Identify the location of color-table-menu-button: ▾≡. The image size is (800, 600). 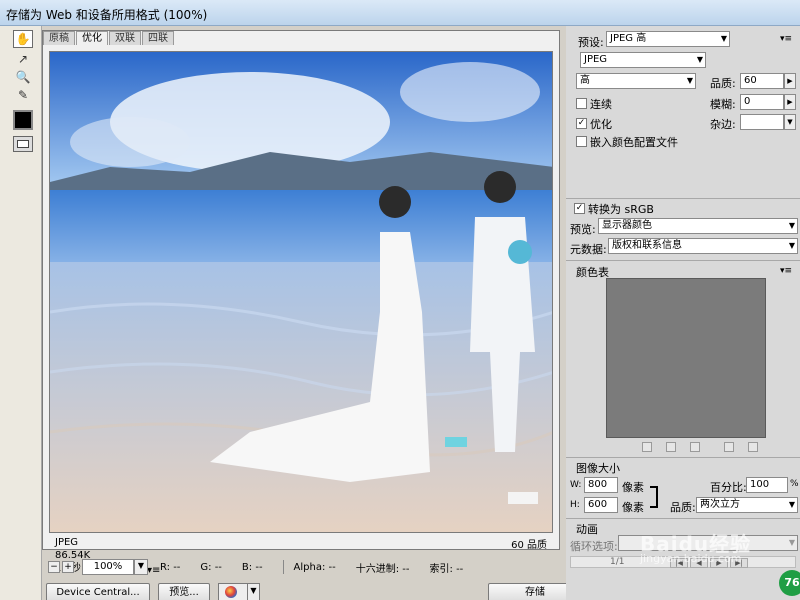
(786, 271).